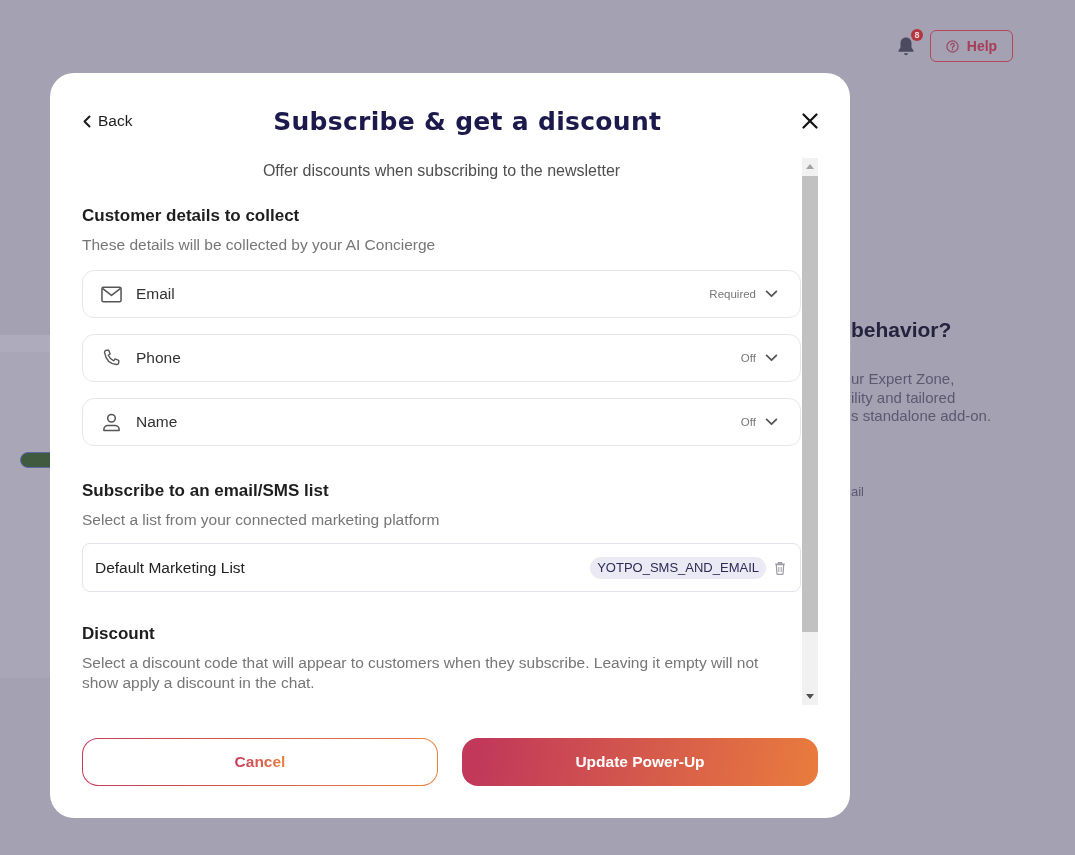 Image resolution: width=1075 pixels, height=855 pixels. What do you see at coordinates (87, 121) in the screenshot?
I see `chevron-left-icon` at bounding box center [87, 121].